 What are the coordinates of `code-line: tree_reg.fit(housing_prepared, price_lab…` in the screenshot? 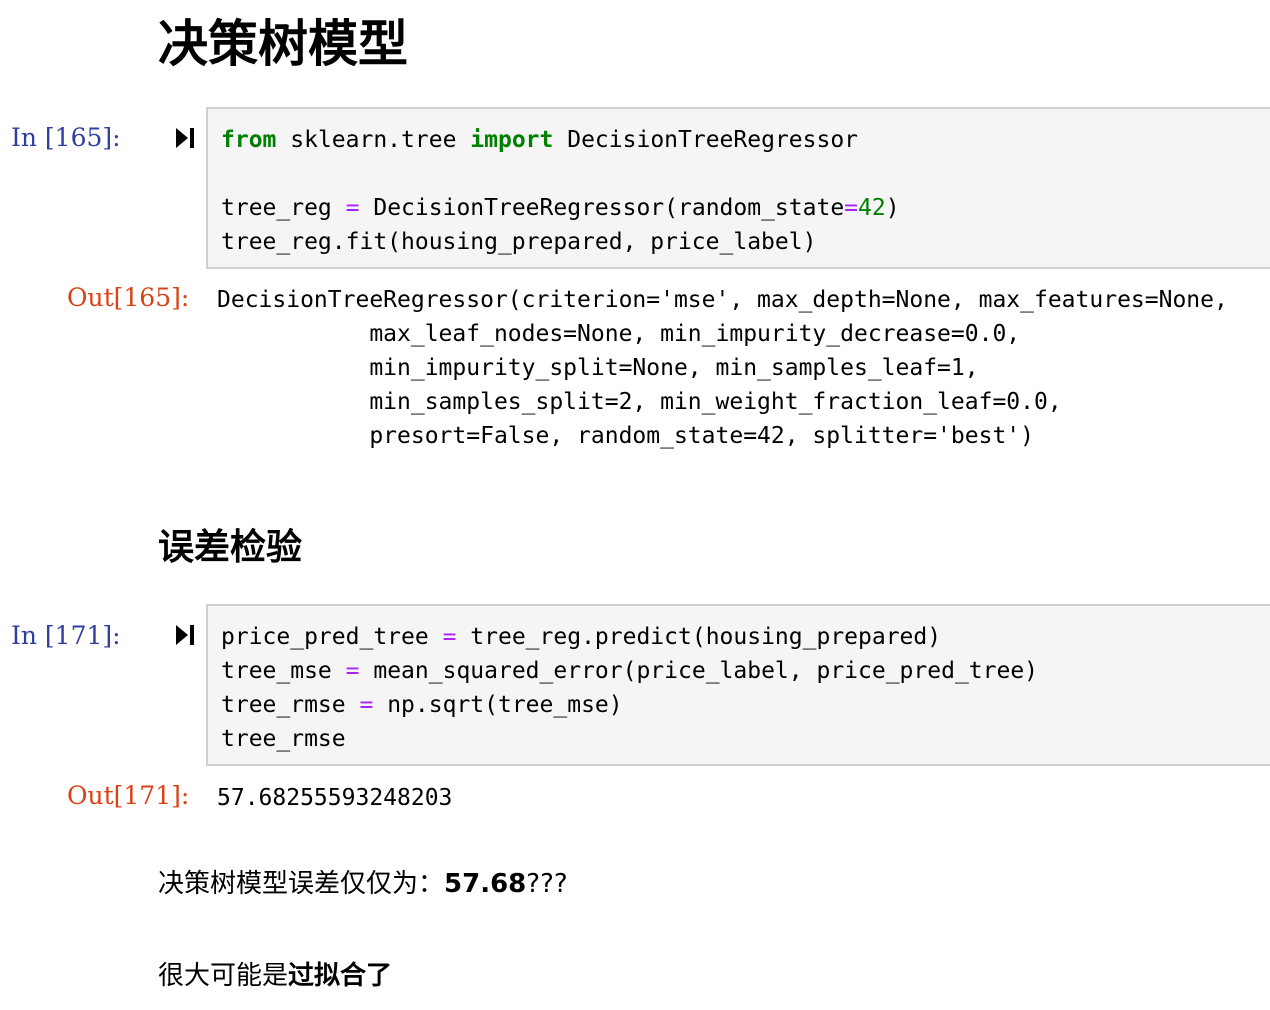 It's located at (519, 242).